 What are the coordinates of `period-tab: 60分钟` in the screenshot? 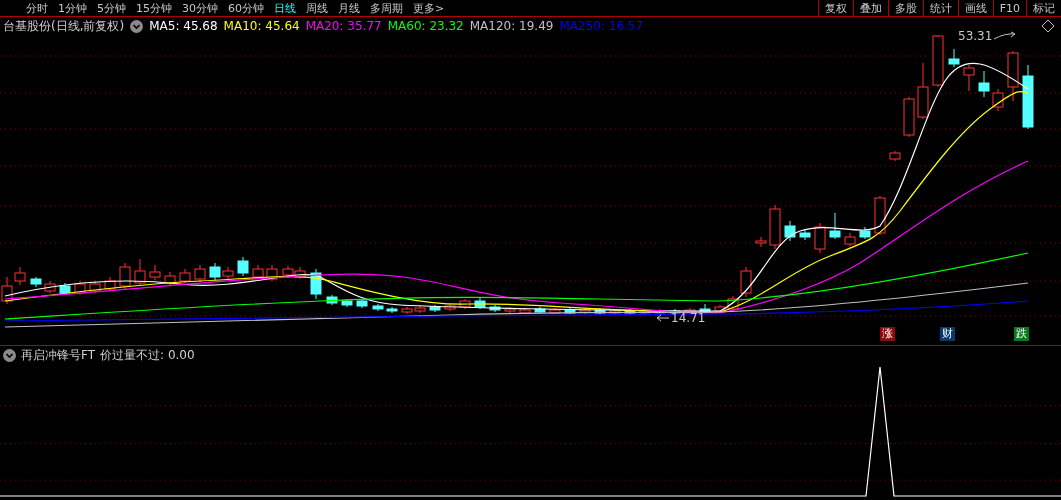 It's located at (246, 8).